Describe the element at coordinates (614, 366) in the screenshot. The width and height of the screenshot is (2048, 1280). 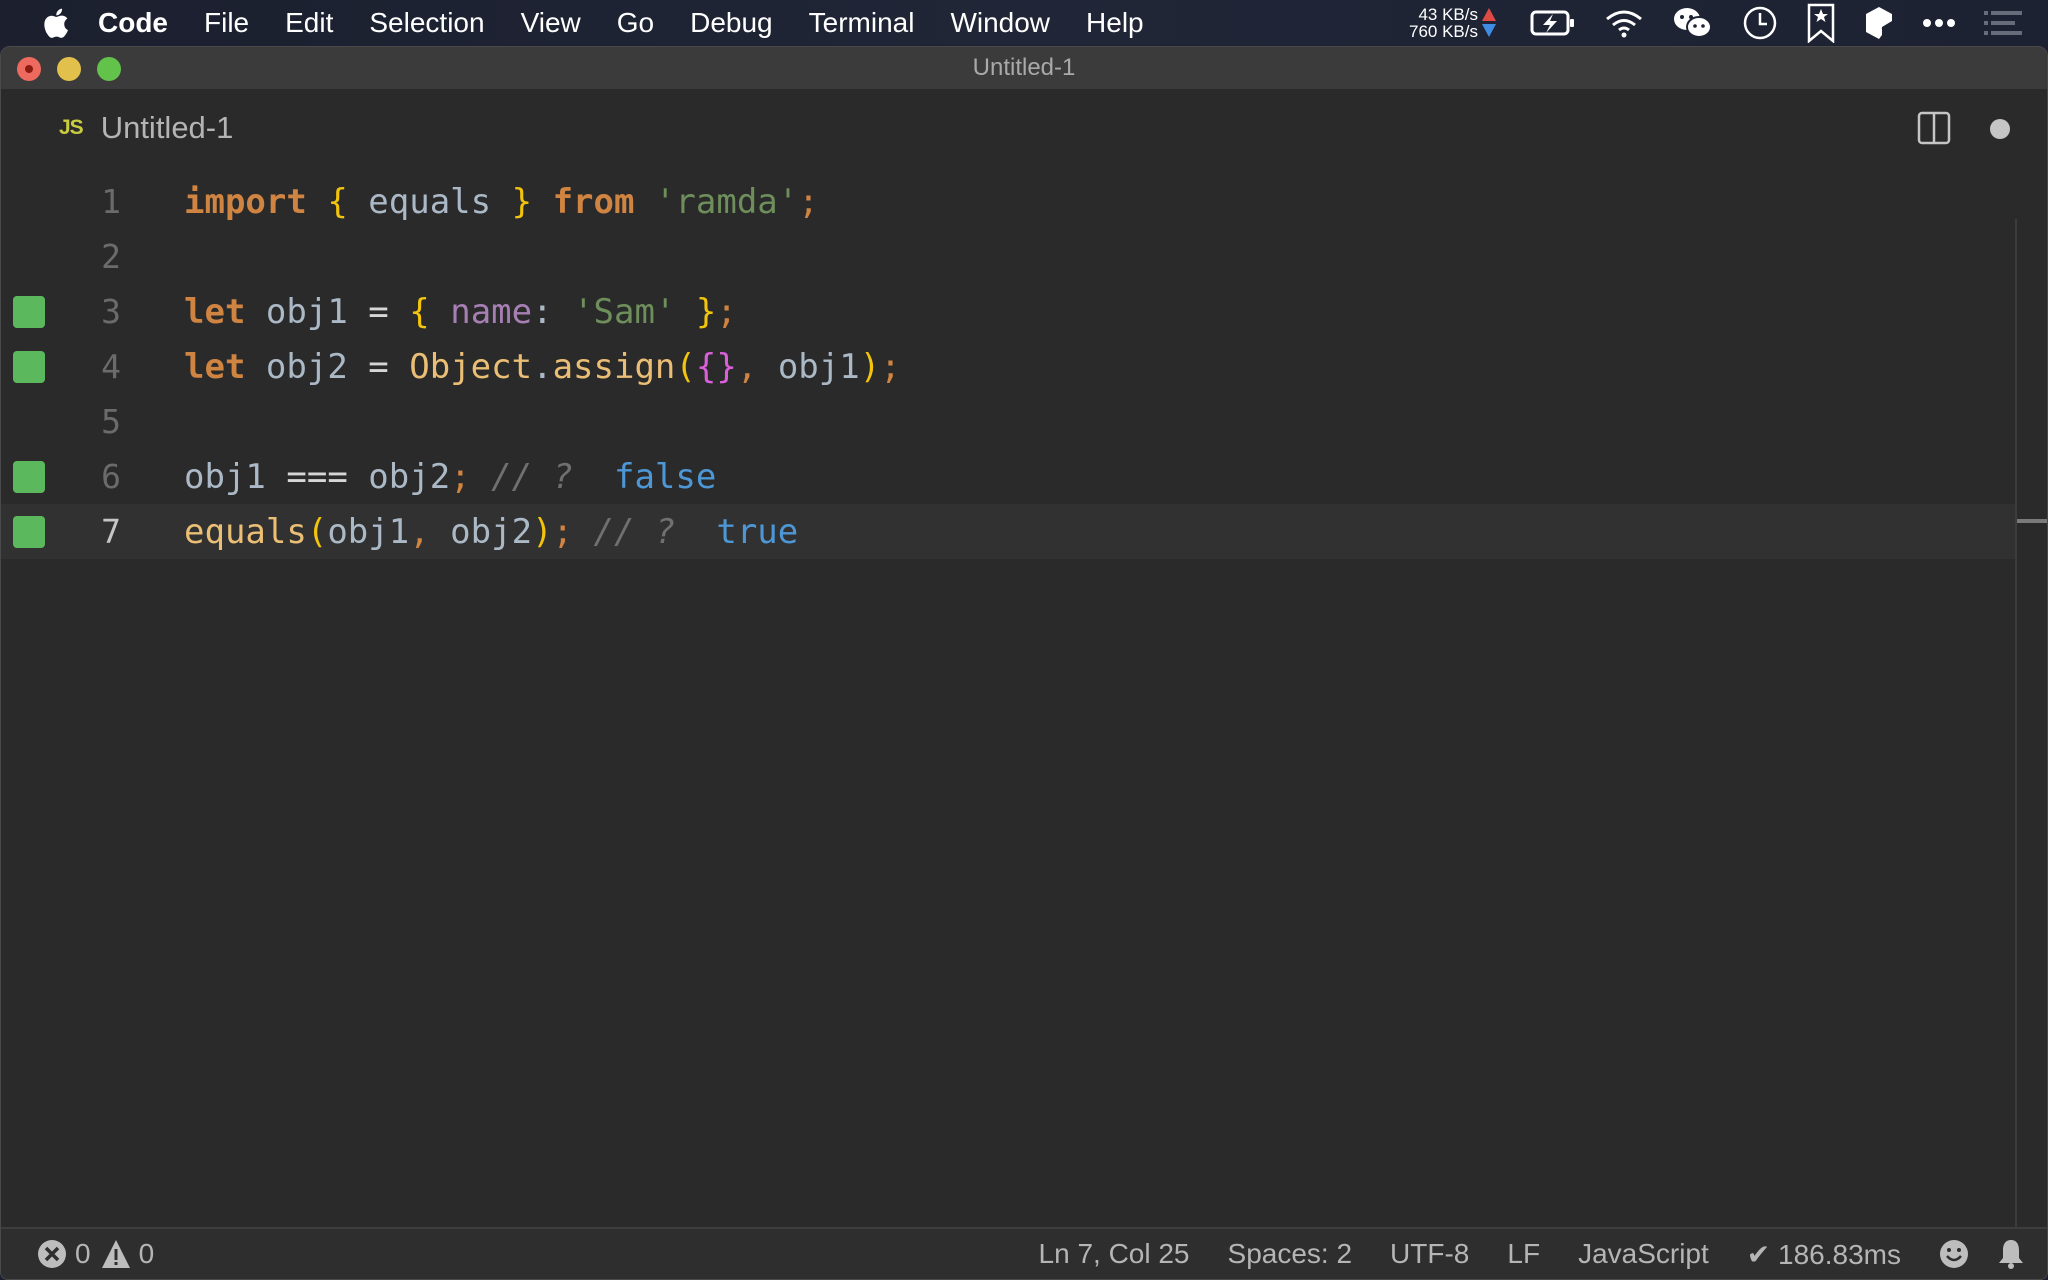
I see `code-token: assign` at that location.